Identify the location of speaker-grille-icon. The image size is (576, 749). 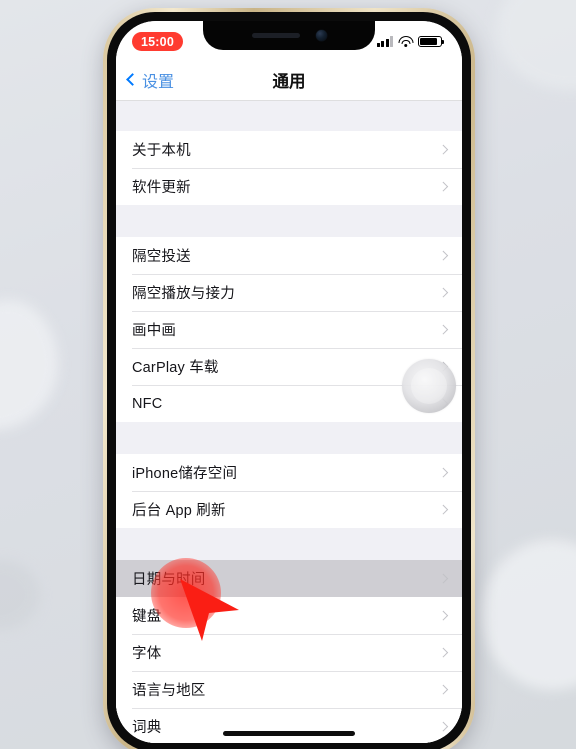
(275, 35).